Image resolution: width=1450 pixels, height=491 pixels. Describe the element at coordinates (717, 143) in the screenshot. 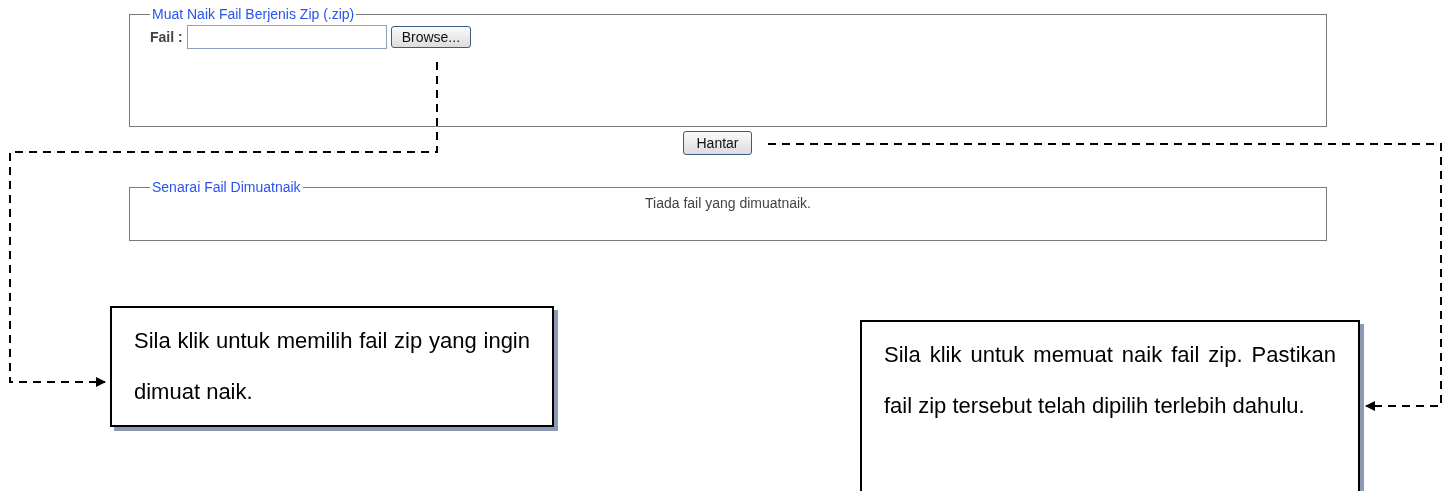

I see `submit-button: Hantar` at that location.